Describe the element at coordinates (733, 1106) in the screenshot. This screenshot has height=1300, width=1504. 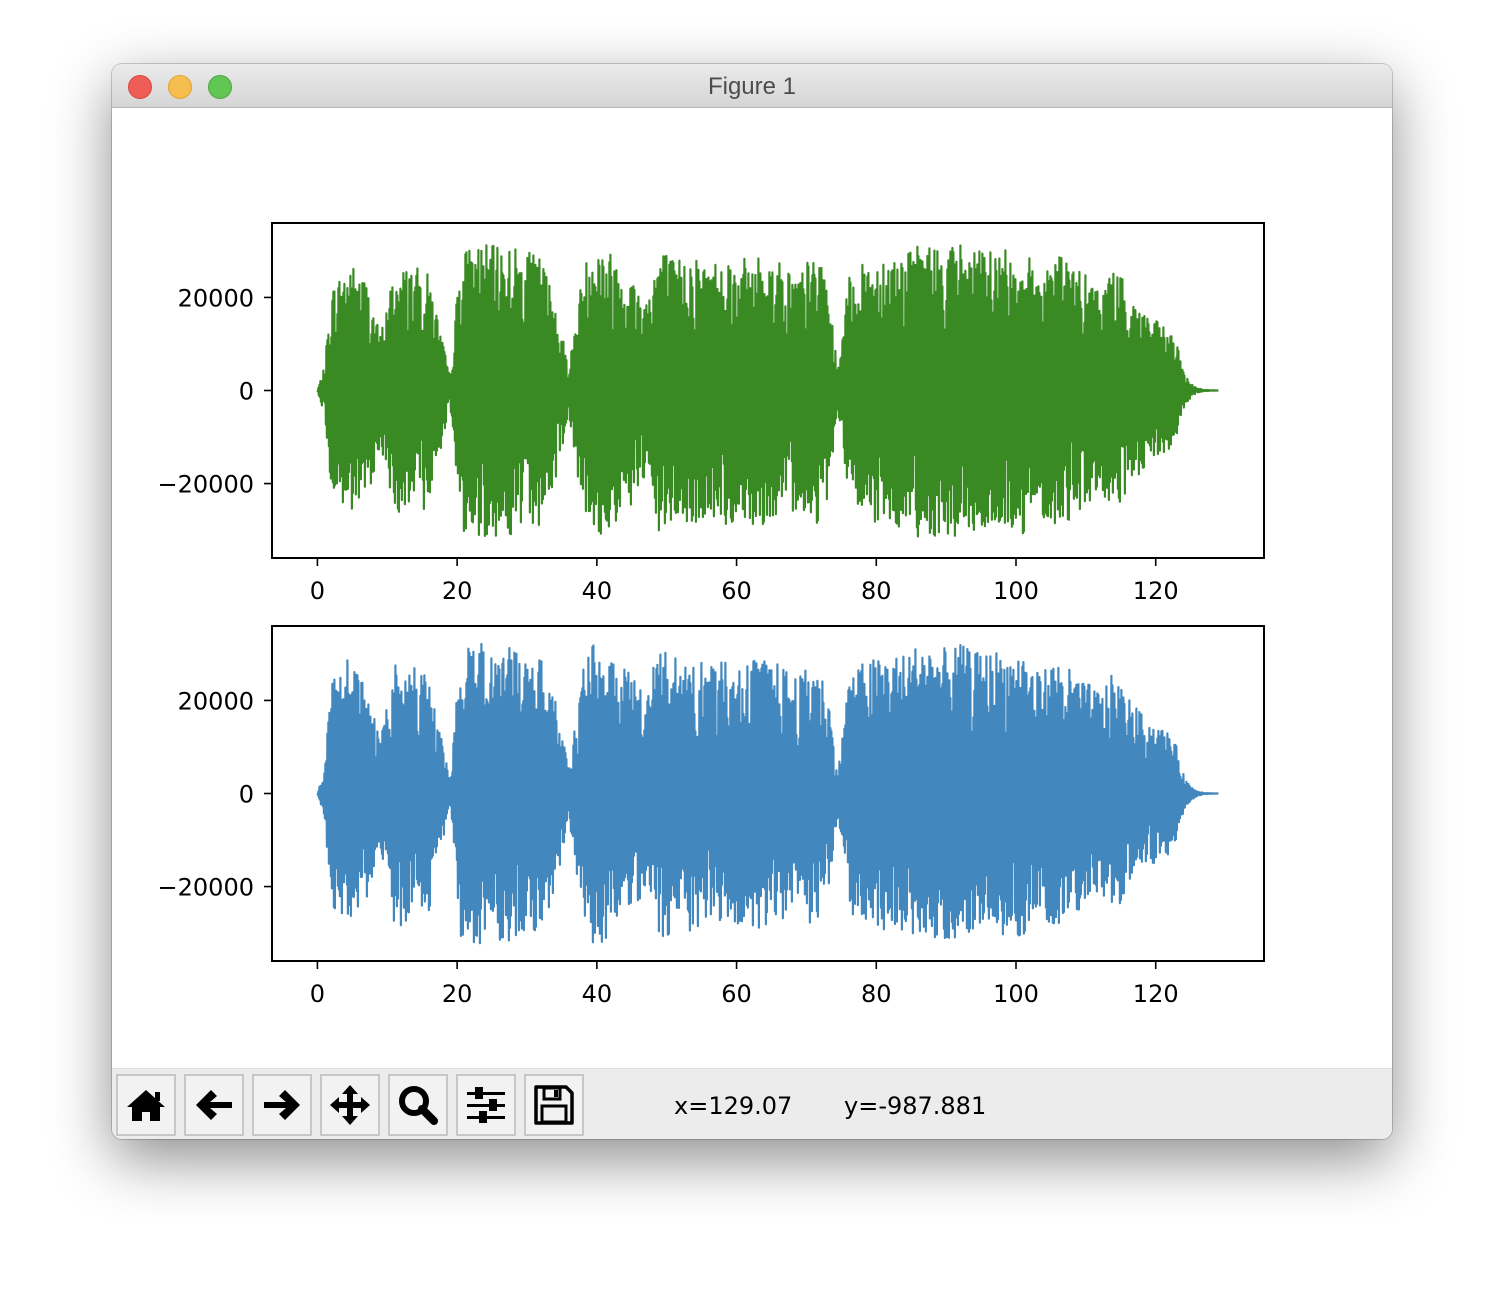
I see `x-coordinate-readout: x=129.07` at that location.